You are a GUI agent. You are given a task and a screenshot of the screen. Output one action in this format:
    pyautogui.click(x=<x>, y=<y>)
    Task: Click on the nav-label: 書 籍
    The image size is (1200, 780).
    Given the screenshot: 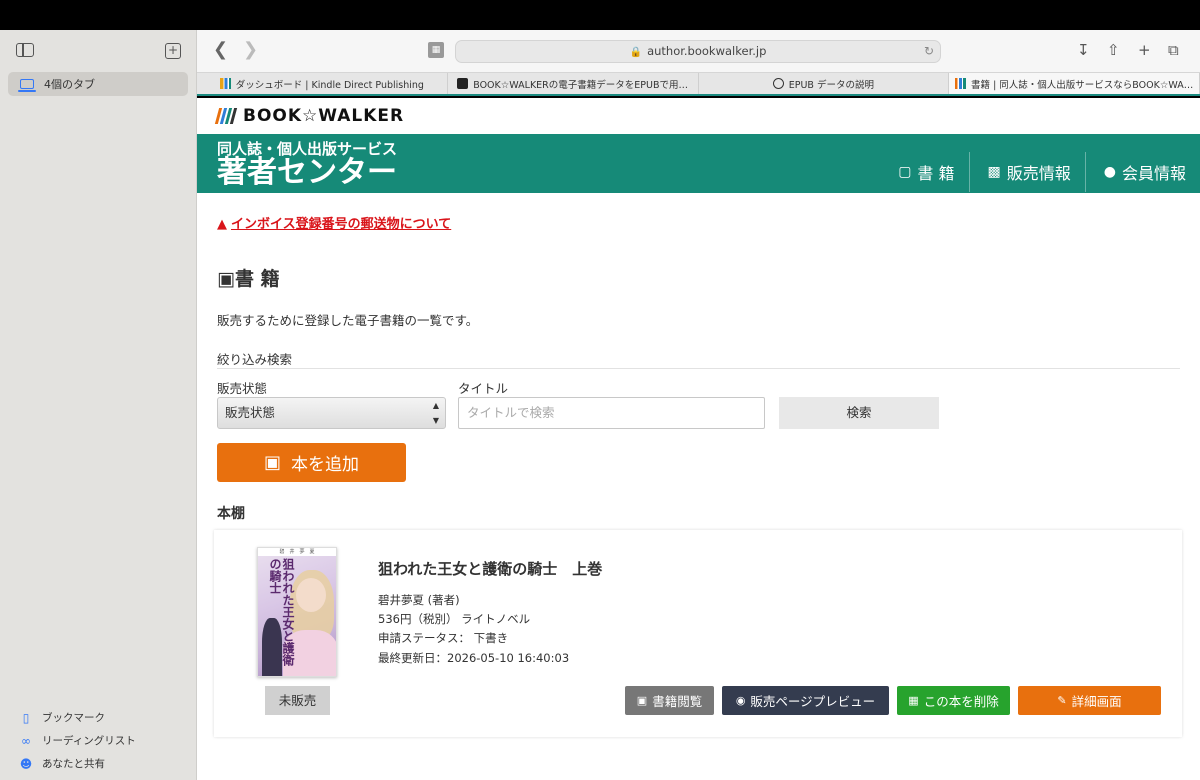 What is the action you would take?
    pyautogui.click(x=936, y=173)
    